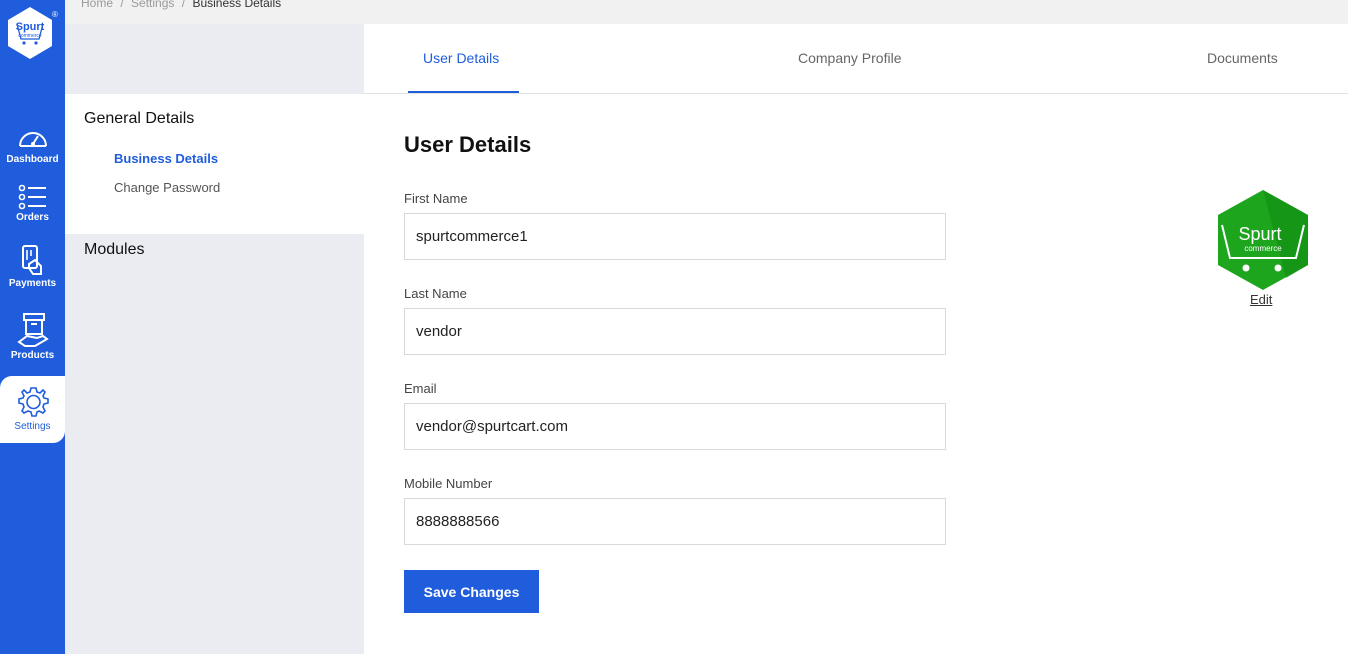  I want to click on rail-item-label: Products, so click(32, 355).